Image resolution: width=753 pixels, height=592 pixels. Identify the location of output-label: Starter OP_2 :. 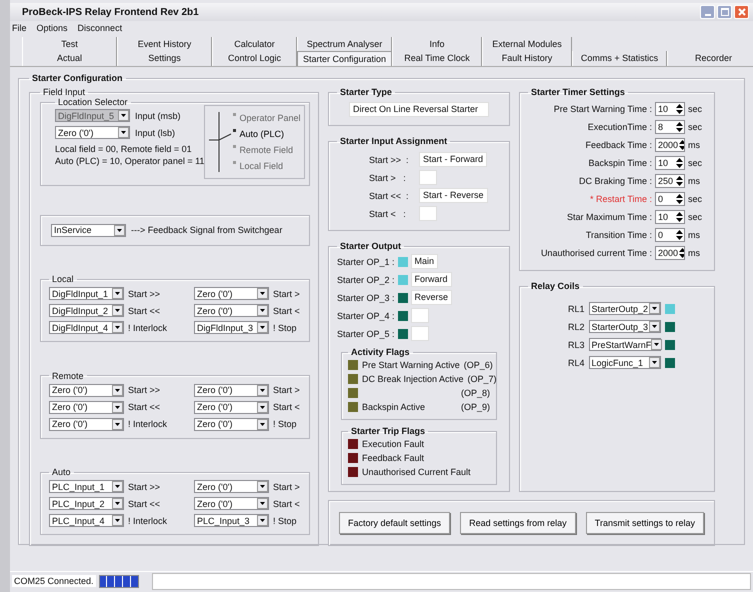
(366, 279).